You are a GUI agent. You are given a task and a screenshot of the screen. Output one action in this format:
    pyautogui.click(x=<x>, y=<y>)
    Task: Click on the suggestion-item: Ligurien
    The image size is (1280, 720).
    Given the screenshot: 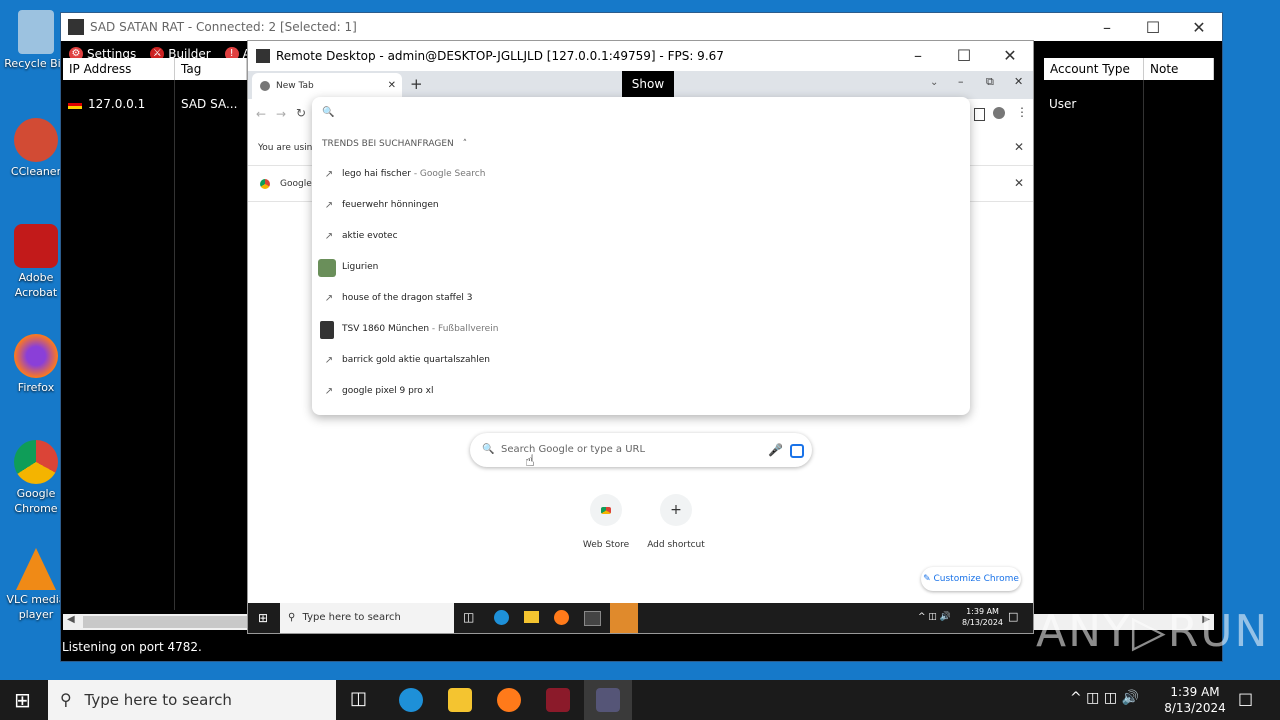 What is the action you would take?
    pyautogui.click(x=641, y=267)
    